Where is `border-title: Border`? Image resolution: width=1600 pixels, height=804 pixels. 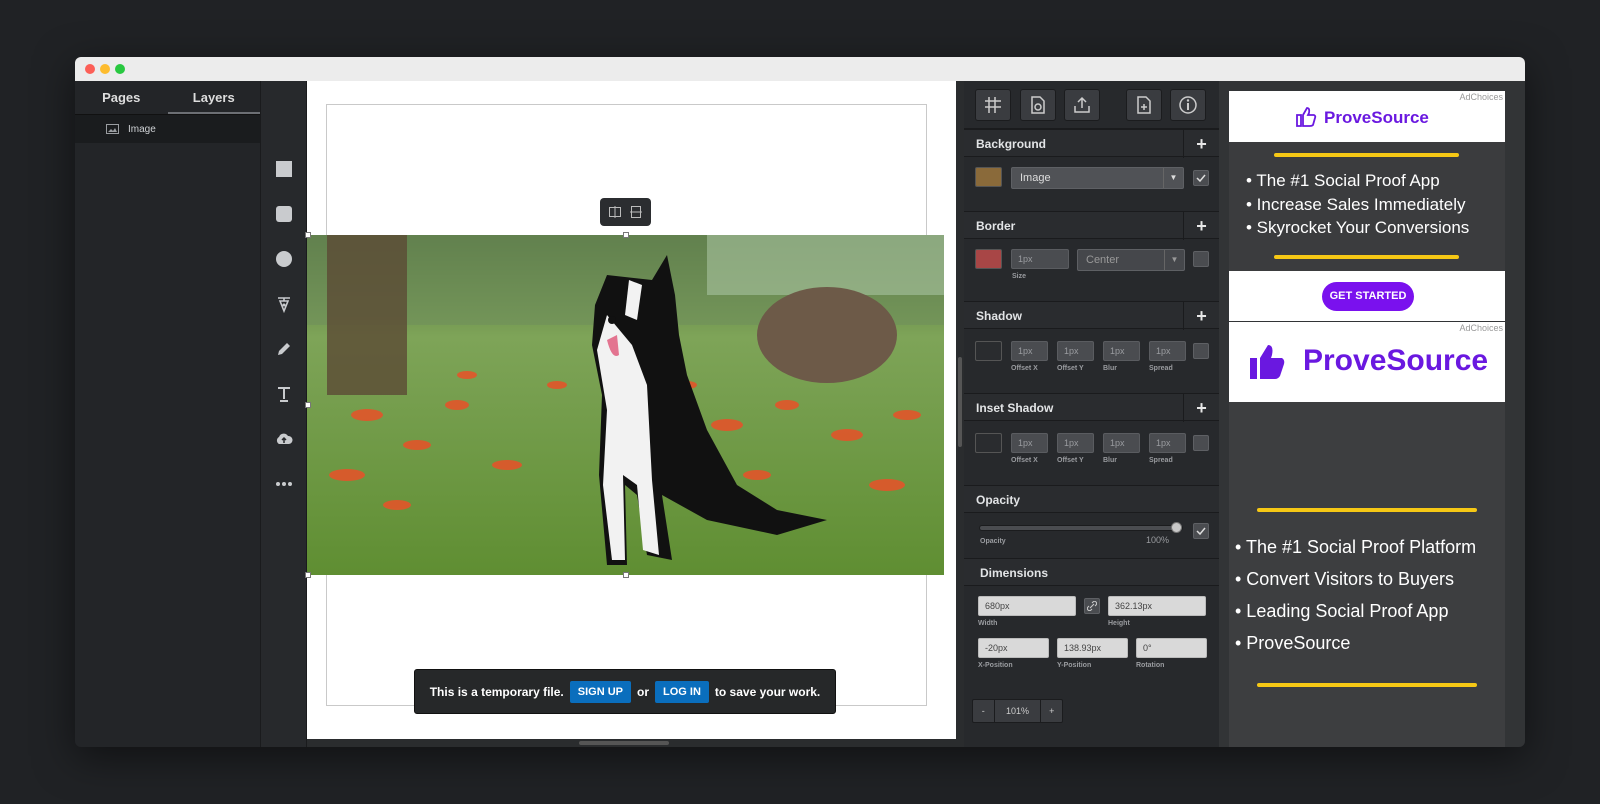
border-title: Border is located at coordinates (996, 226).